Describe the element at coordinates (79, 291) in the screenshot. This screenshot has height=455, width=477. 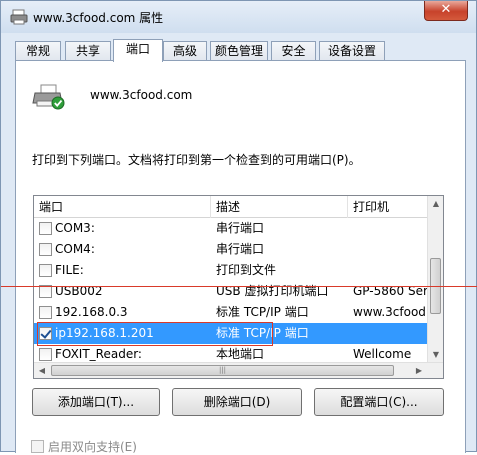
I see `port-name: USB002` at that location.